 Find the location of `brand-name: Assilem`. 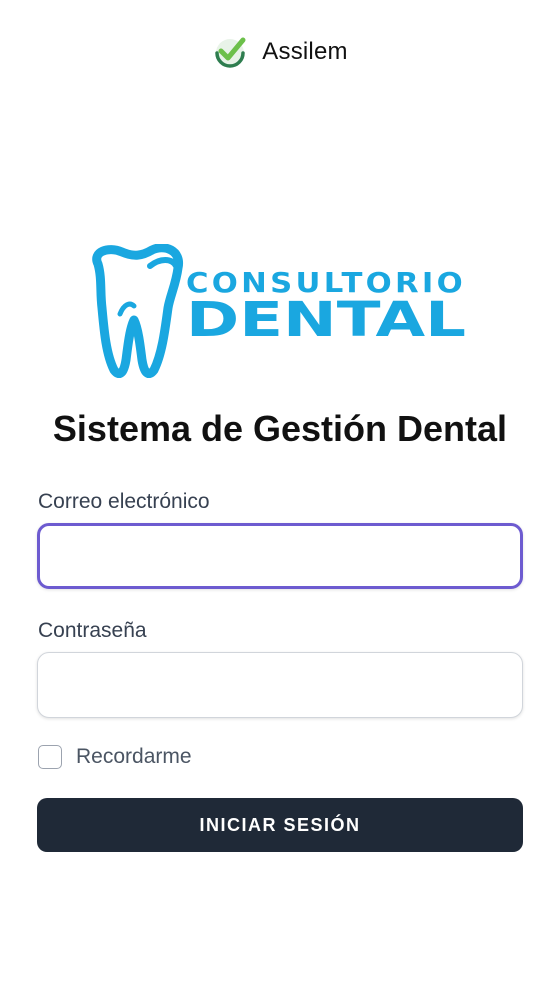

brand-name: Assilem is located at coordinates (305, 51).